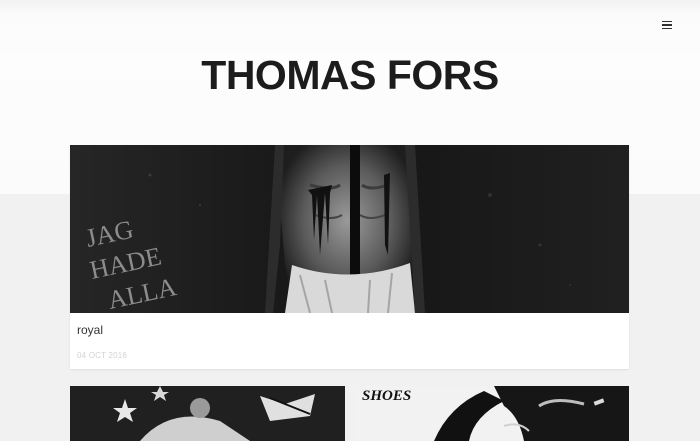  What do you see at coordinates (350, 75) in the screenshot?
I see `site-title: THOMAS FORS` at bounding box center [350, 75].